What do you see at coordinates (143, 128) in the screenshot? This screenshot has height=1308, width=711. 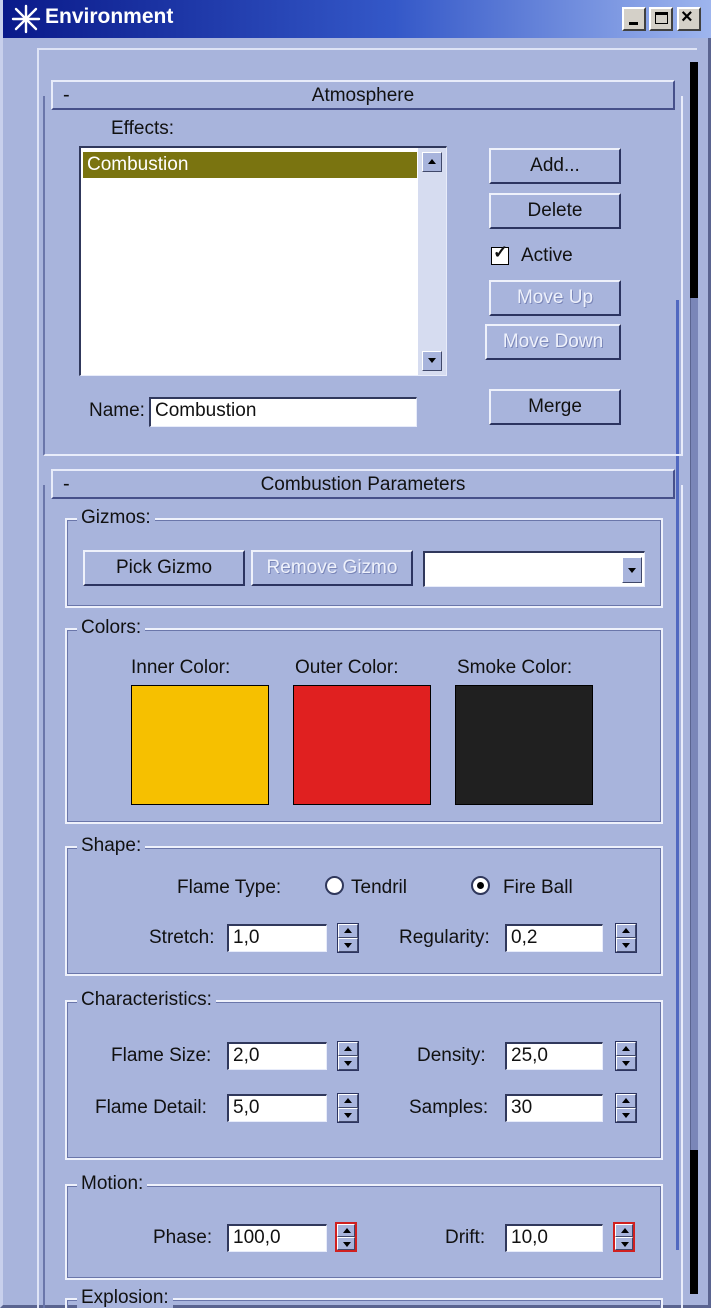 I see `effects-label: Effects:` at bounding box center [143, 128].